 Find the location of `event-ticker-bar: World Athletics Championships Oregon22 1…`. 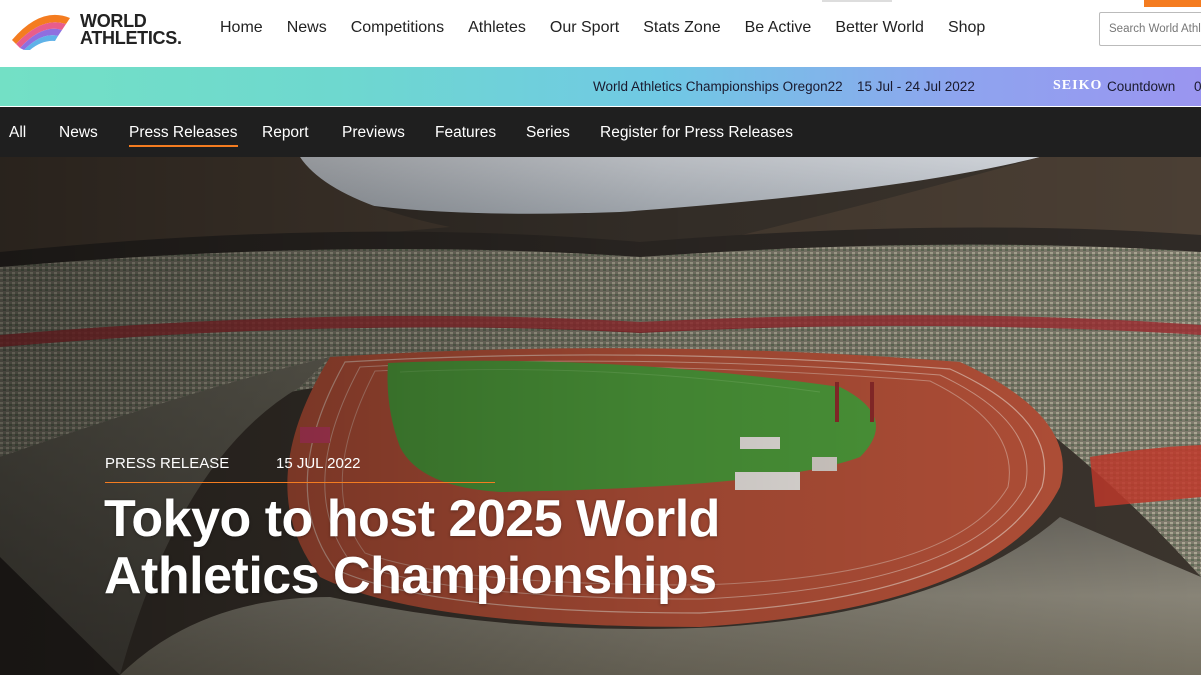

event-ticker-bar: World Athletics Championships Oregon22 1… is located at coordinates (600, 86).